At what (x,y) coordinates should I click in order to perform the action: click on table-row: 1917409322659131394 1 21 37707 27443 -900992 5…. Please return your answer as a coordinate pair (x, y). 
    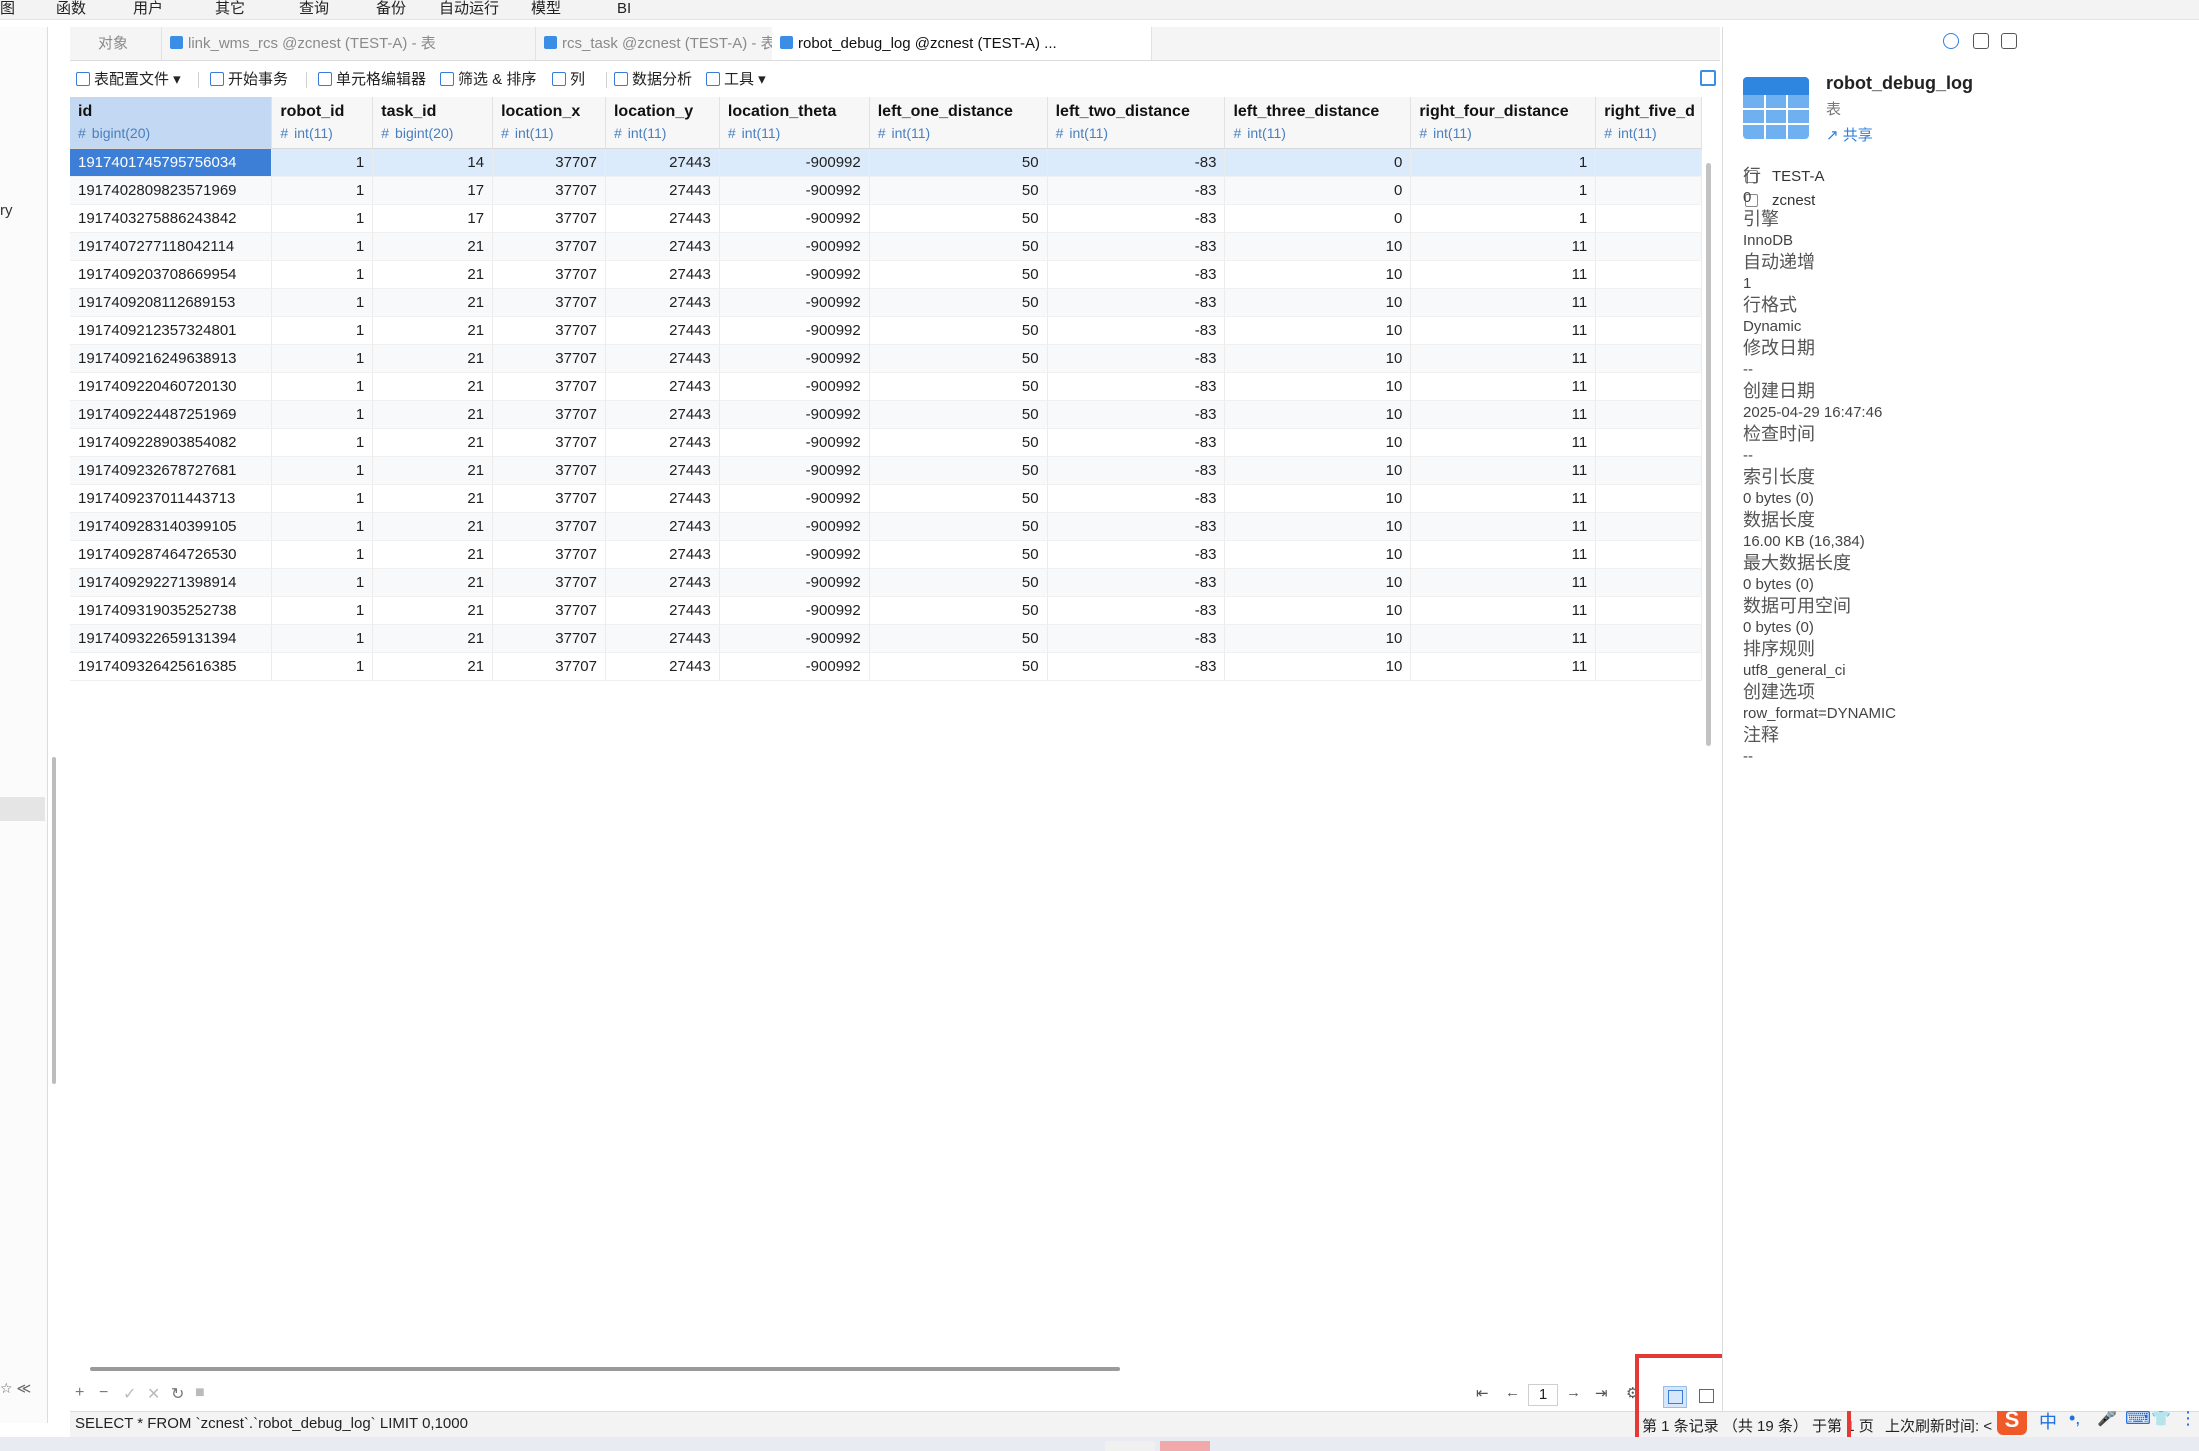
    Looking at the image, I should click on (886, 638).